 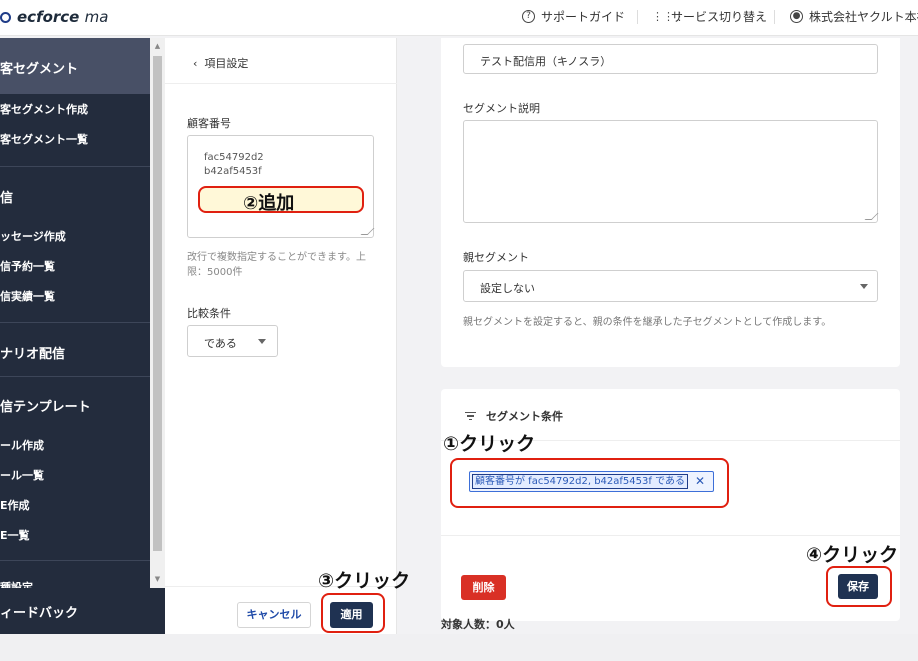 What do you see at coordinates (647, 322) in the screenshot?
I see `parent-segment-hint: 親セグメントを設定すると、親の条件を継承した子セグメントとして作成します。` at bounding box center [647, 322].